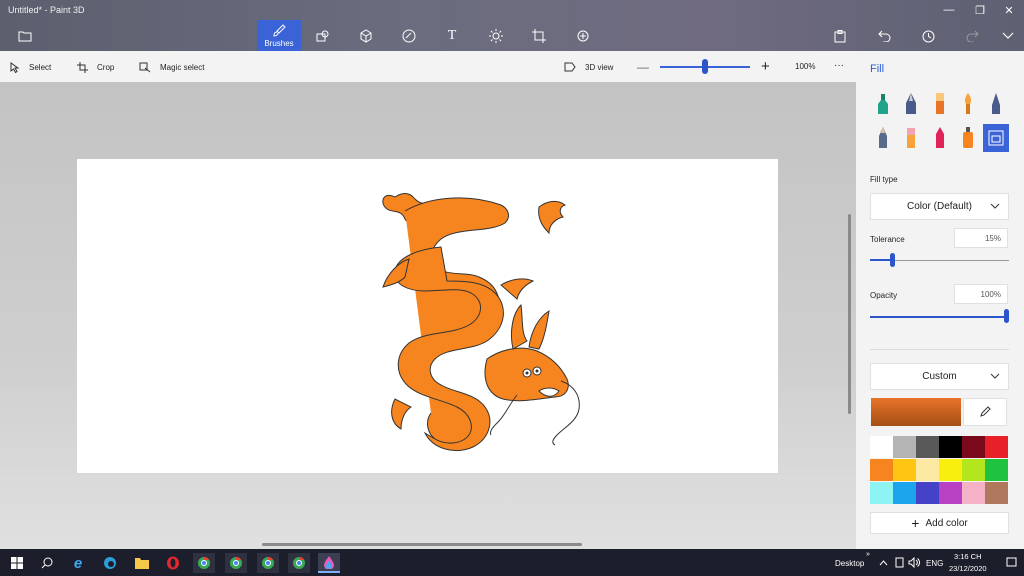 The width and height of the screenshot is (1024, 576). Describe the element at coordinates (95, 67) in the screenshot. I see `crop-button: Crop` at that location.